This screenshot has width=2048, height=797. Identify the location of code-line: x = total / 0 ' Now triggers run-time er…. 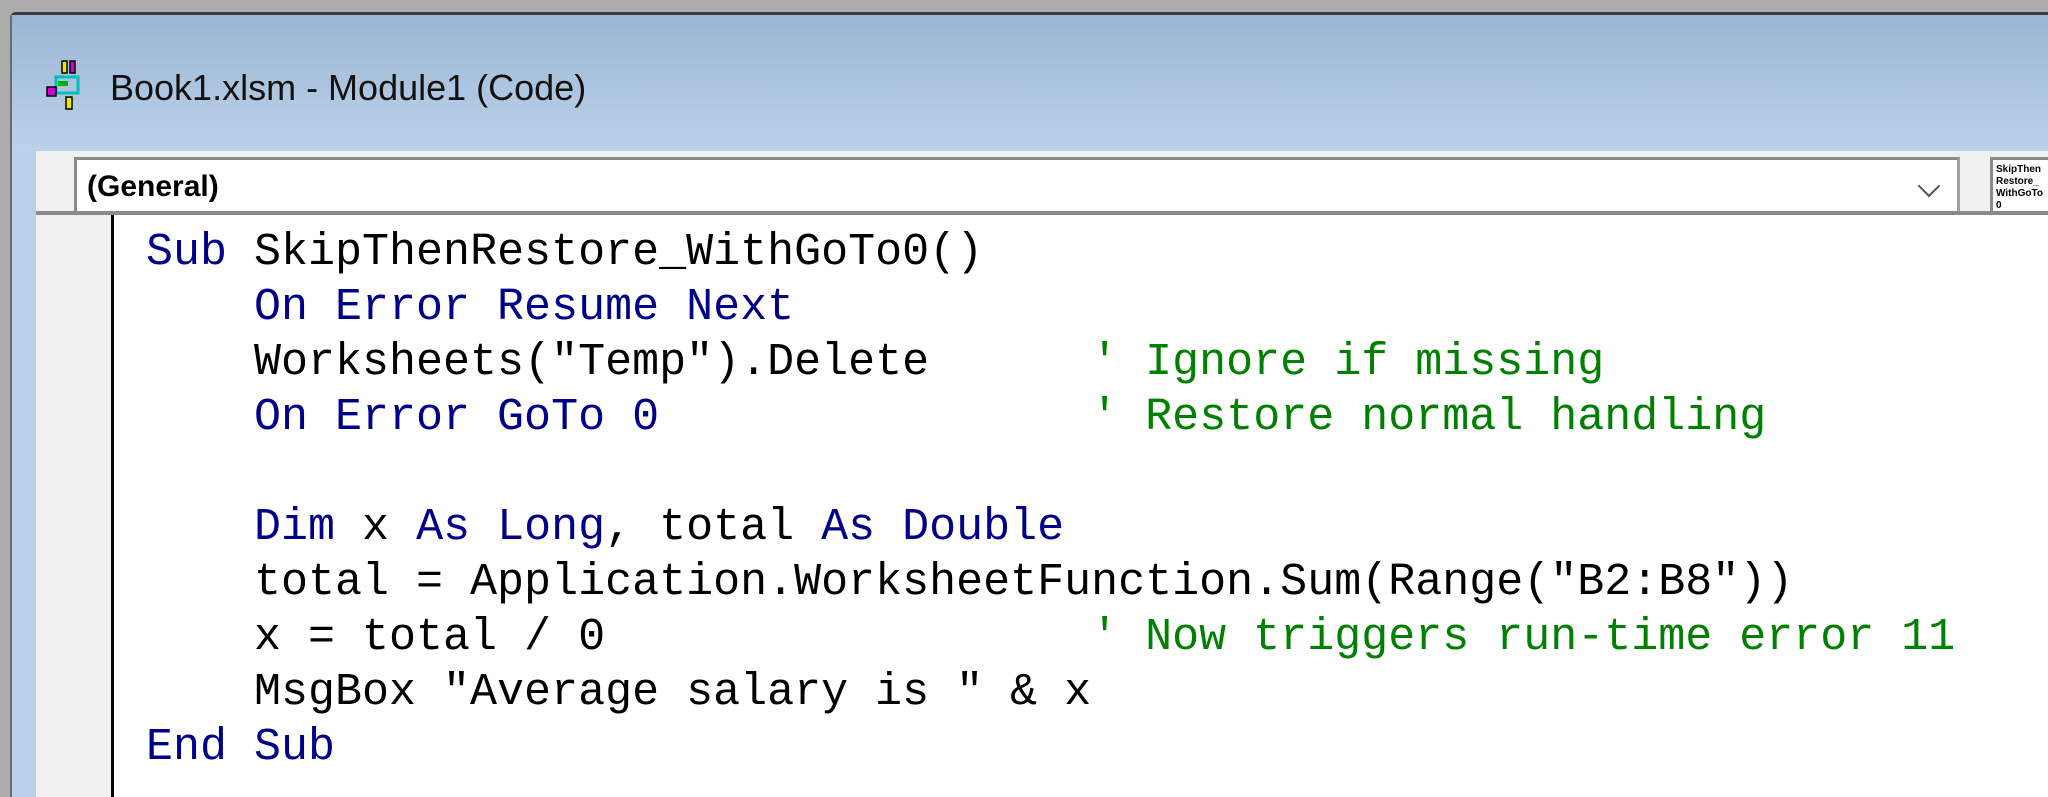
(1050, 637).